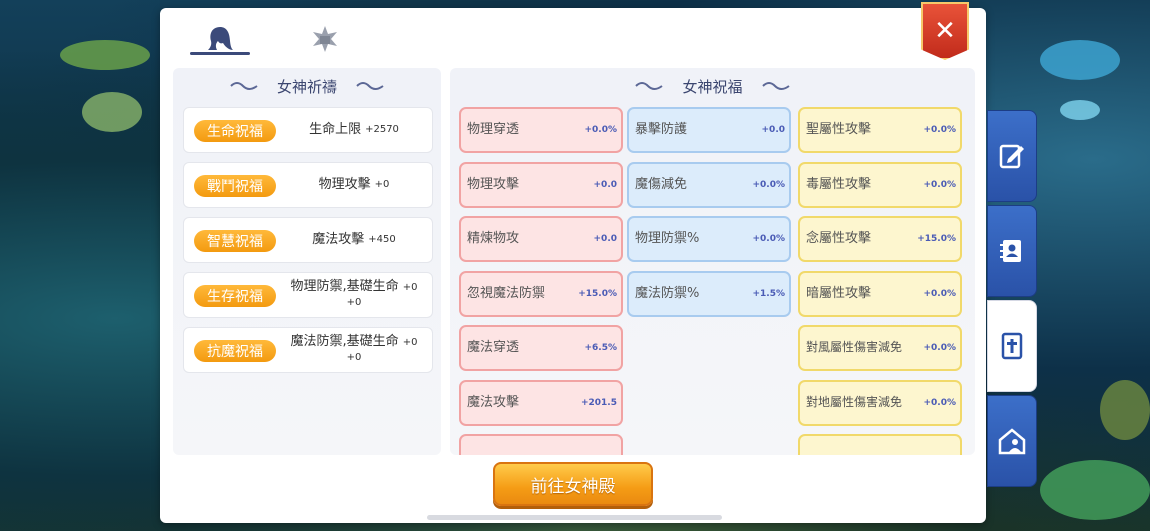  What do you see at coordinates (574, 517) in the screenshot?
I see `scroll-indicator` at bounding box center [574, 517].